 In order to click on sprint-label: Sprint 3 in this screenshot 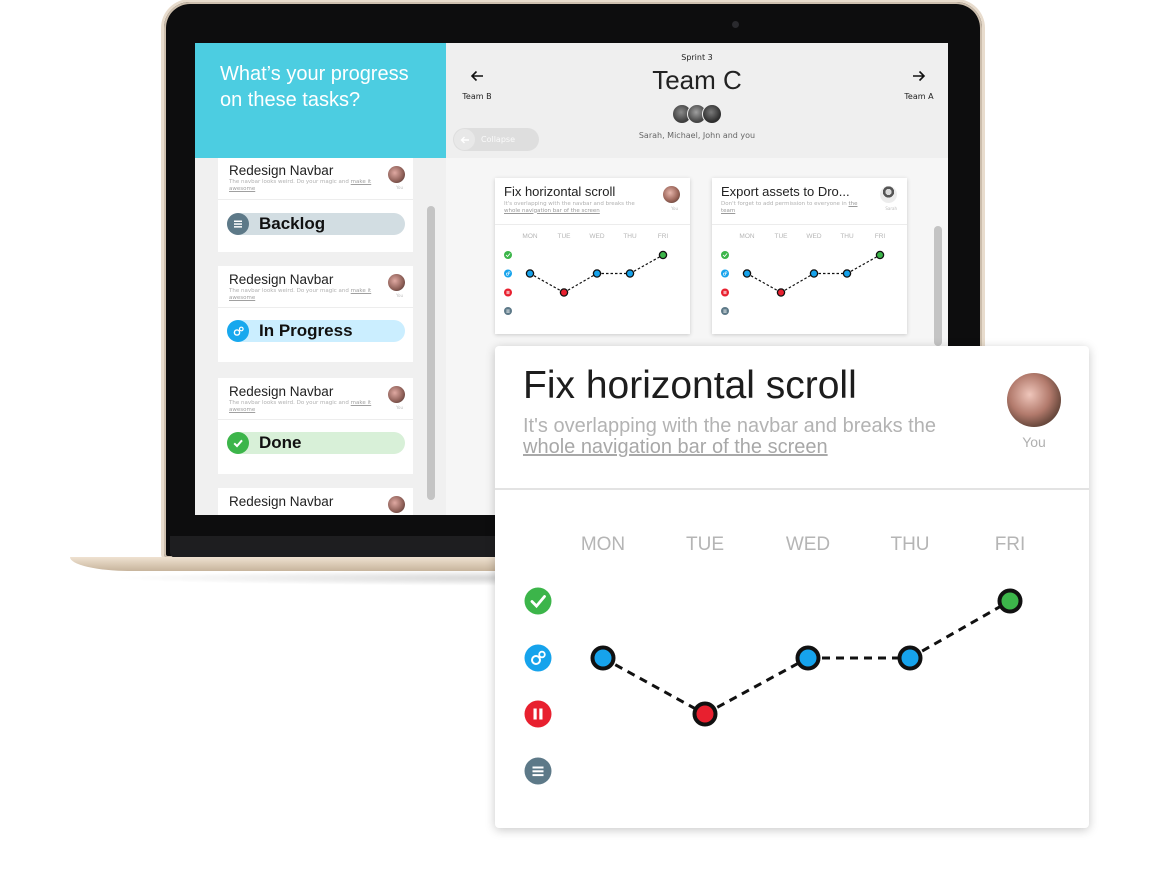, I will do `click(697, 57)`.